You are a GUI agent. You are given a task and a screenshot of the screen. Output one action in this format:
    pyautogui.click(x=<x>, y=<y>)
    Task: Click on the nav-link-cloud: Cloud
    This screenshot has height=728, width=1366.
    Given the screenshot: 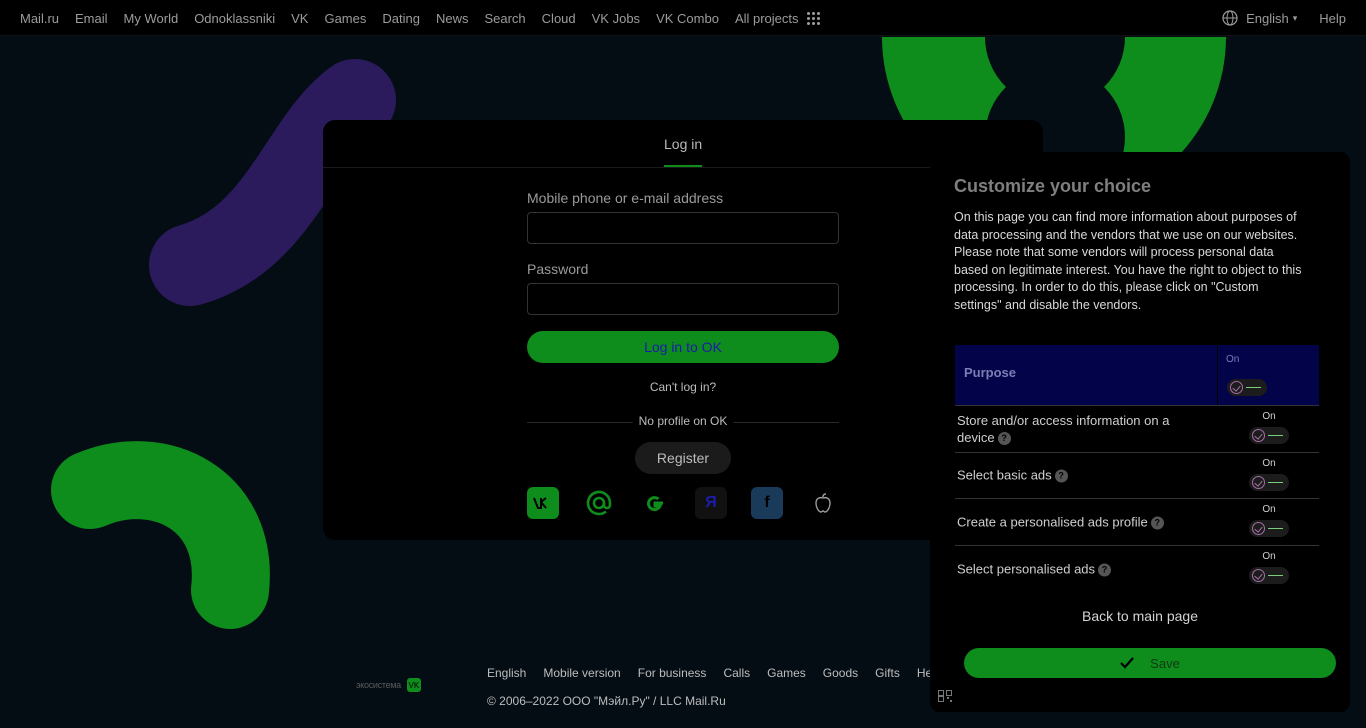 What is the action you would take?
    pyautogui.click(x=559, y=18)
    